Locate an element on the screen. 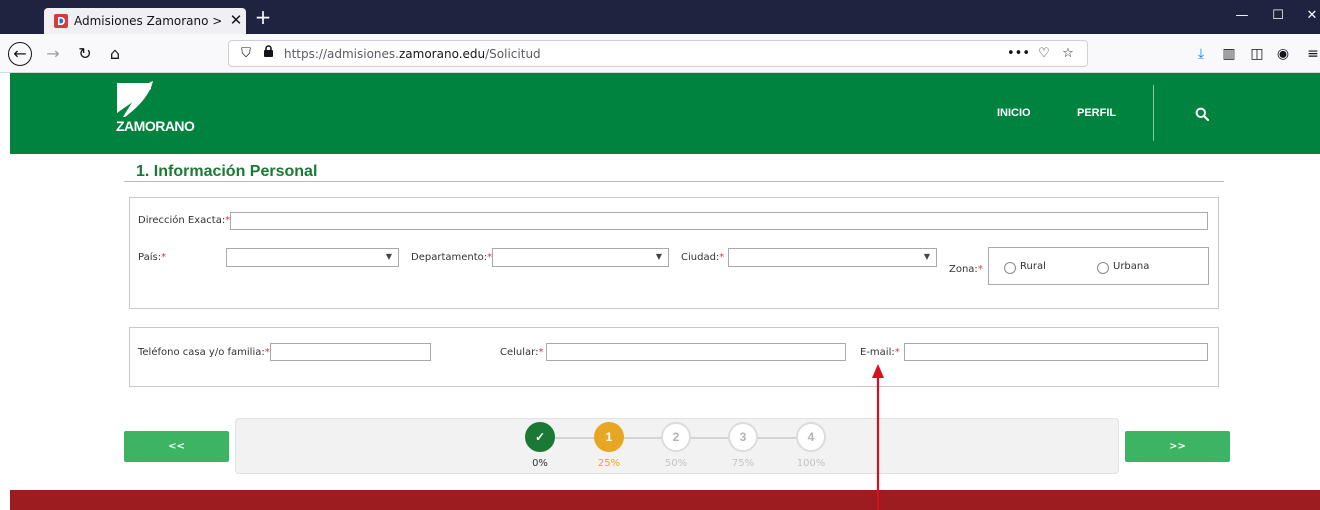 The width and height of the screenshot is (1320, 510). reload-icon: ↻ is located at coordinates (85, 54).